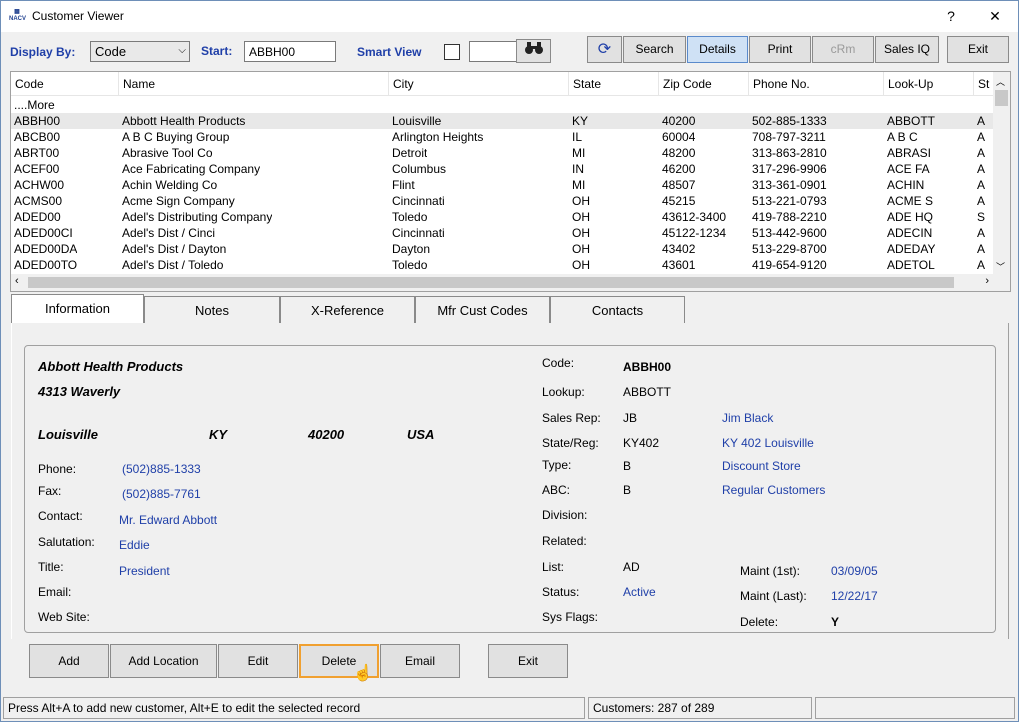 This screenshot has width=1019, height=722. What do you see at coordinates (679, 169) in the screenshot?
I see `cell-zip: 46200` at bounding box center [679, 169].